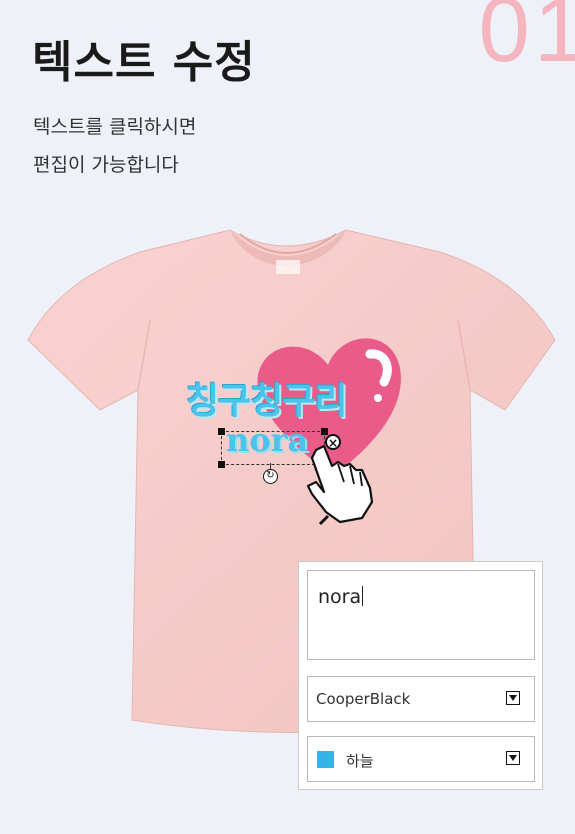  I want to click on text-input-value: nora, so click(340, 597).